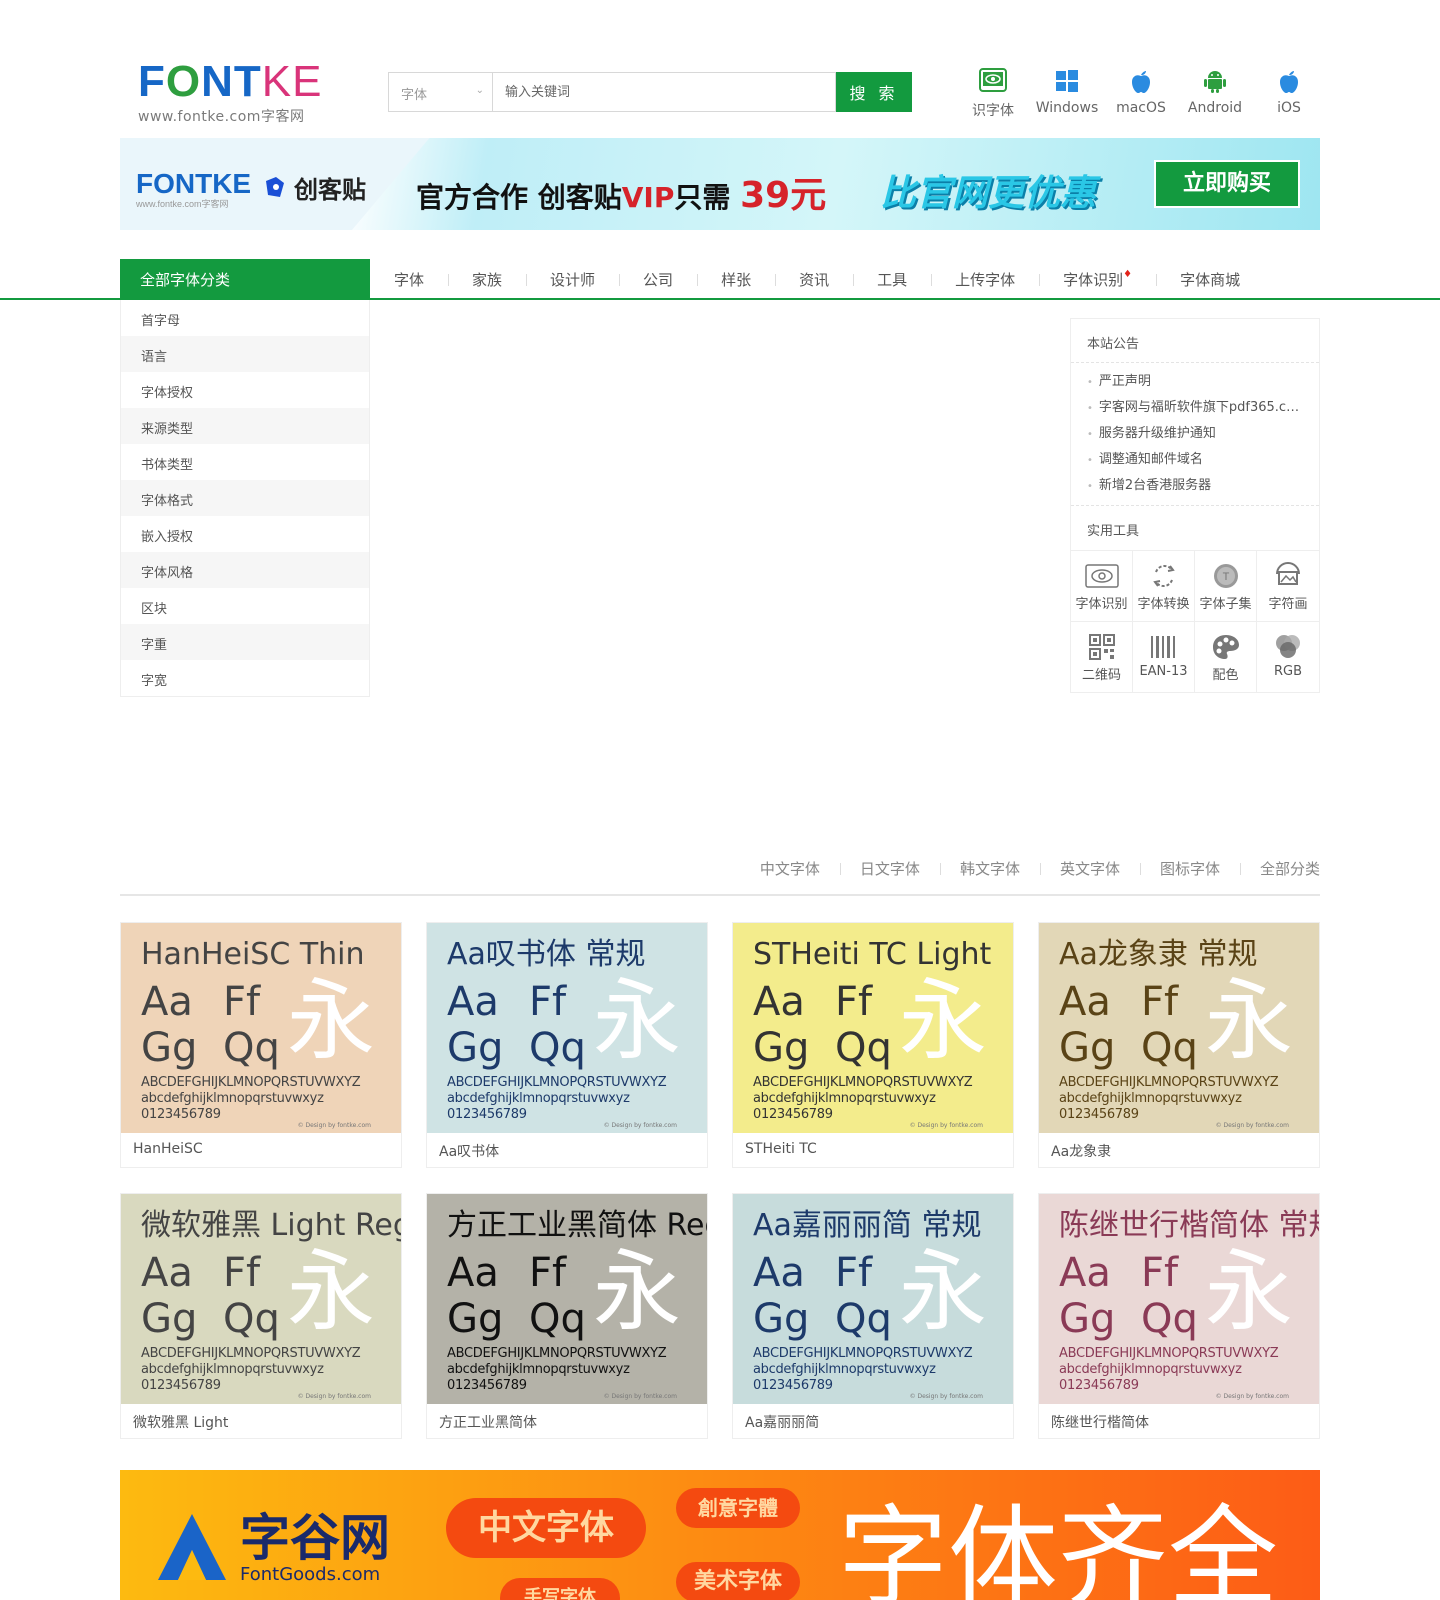  I want to click on platform-font-identify: 识字体, so click(993, 93).